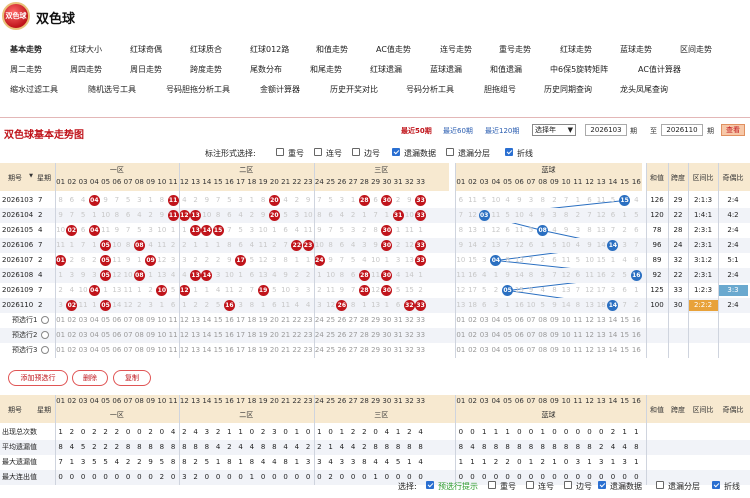 This screenshot has height=498, width=750. Describe the element at coordinates (500, 89) in the screenshot. I see `nav-item: 胆拖组号` at that location.